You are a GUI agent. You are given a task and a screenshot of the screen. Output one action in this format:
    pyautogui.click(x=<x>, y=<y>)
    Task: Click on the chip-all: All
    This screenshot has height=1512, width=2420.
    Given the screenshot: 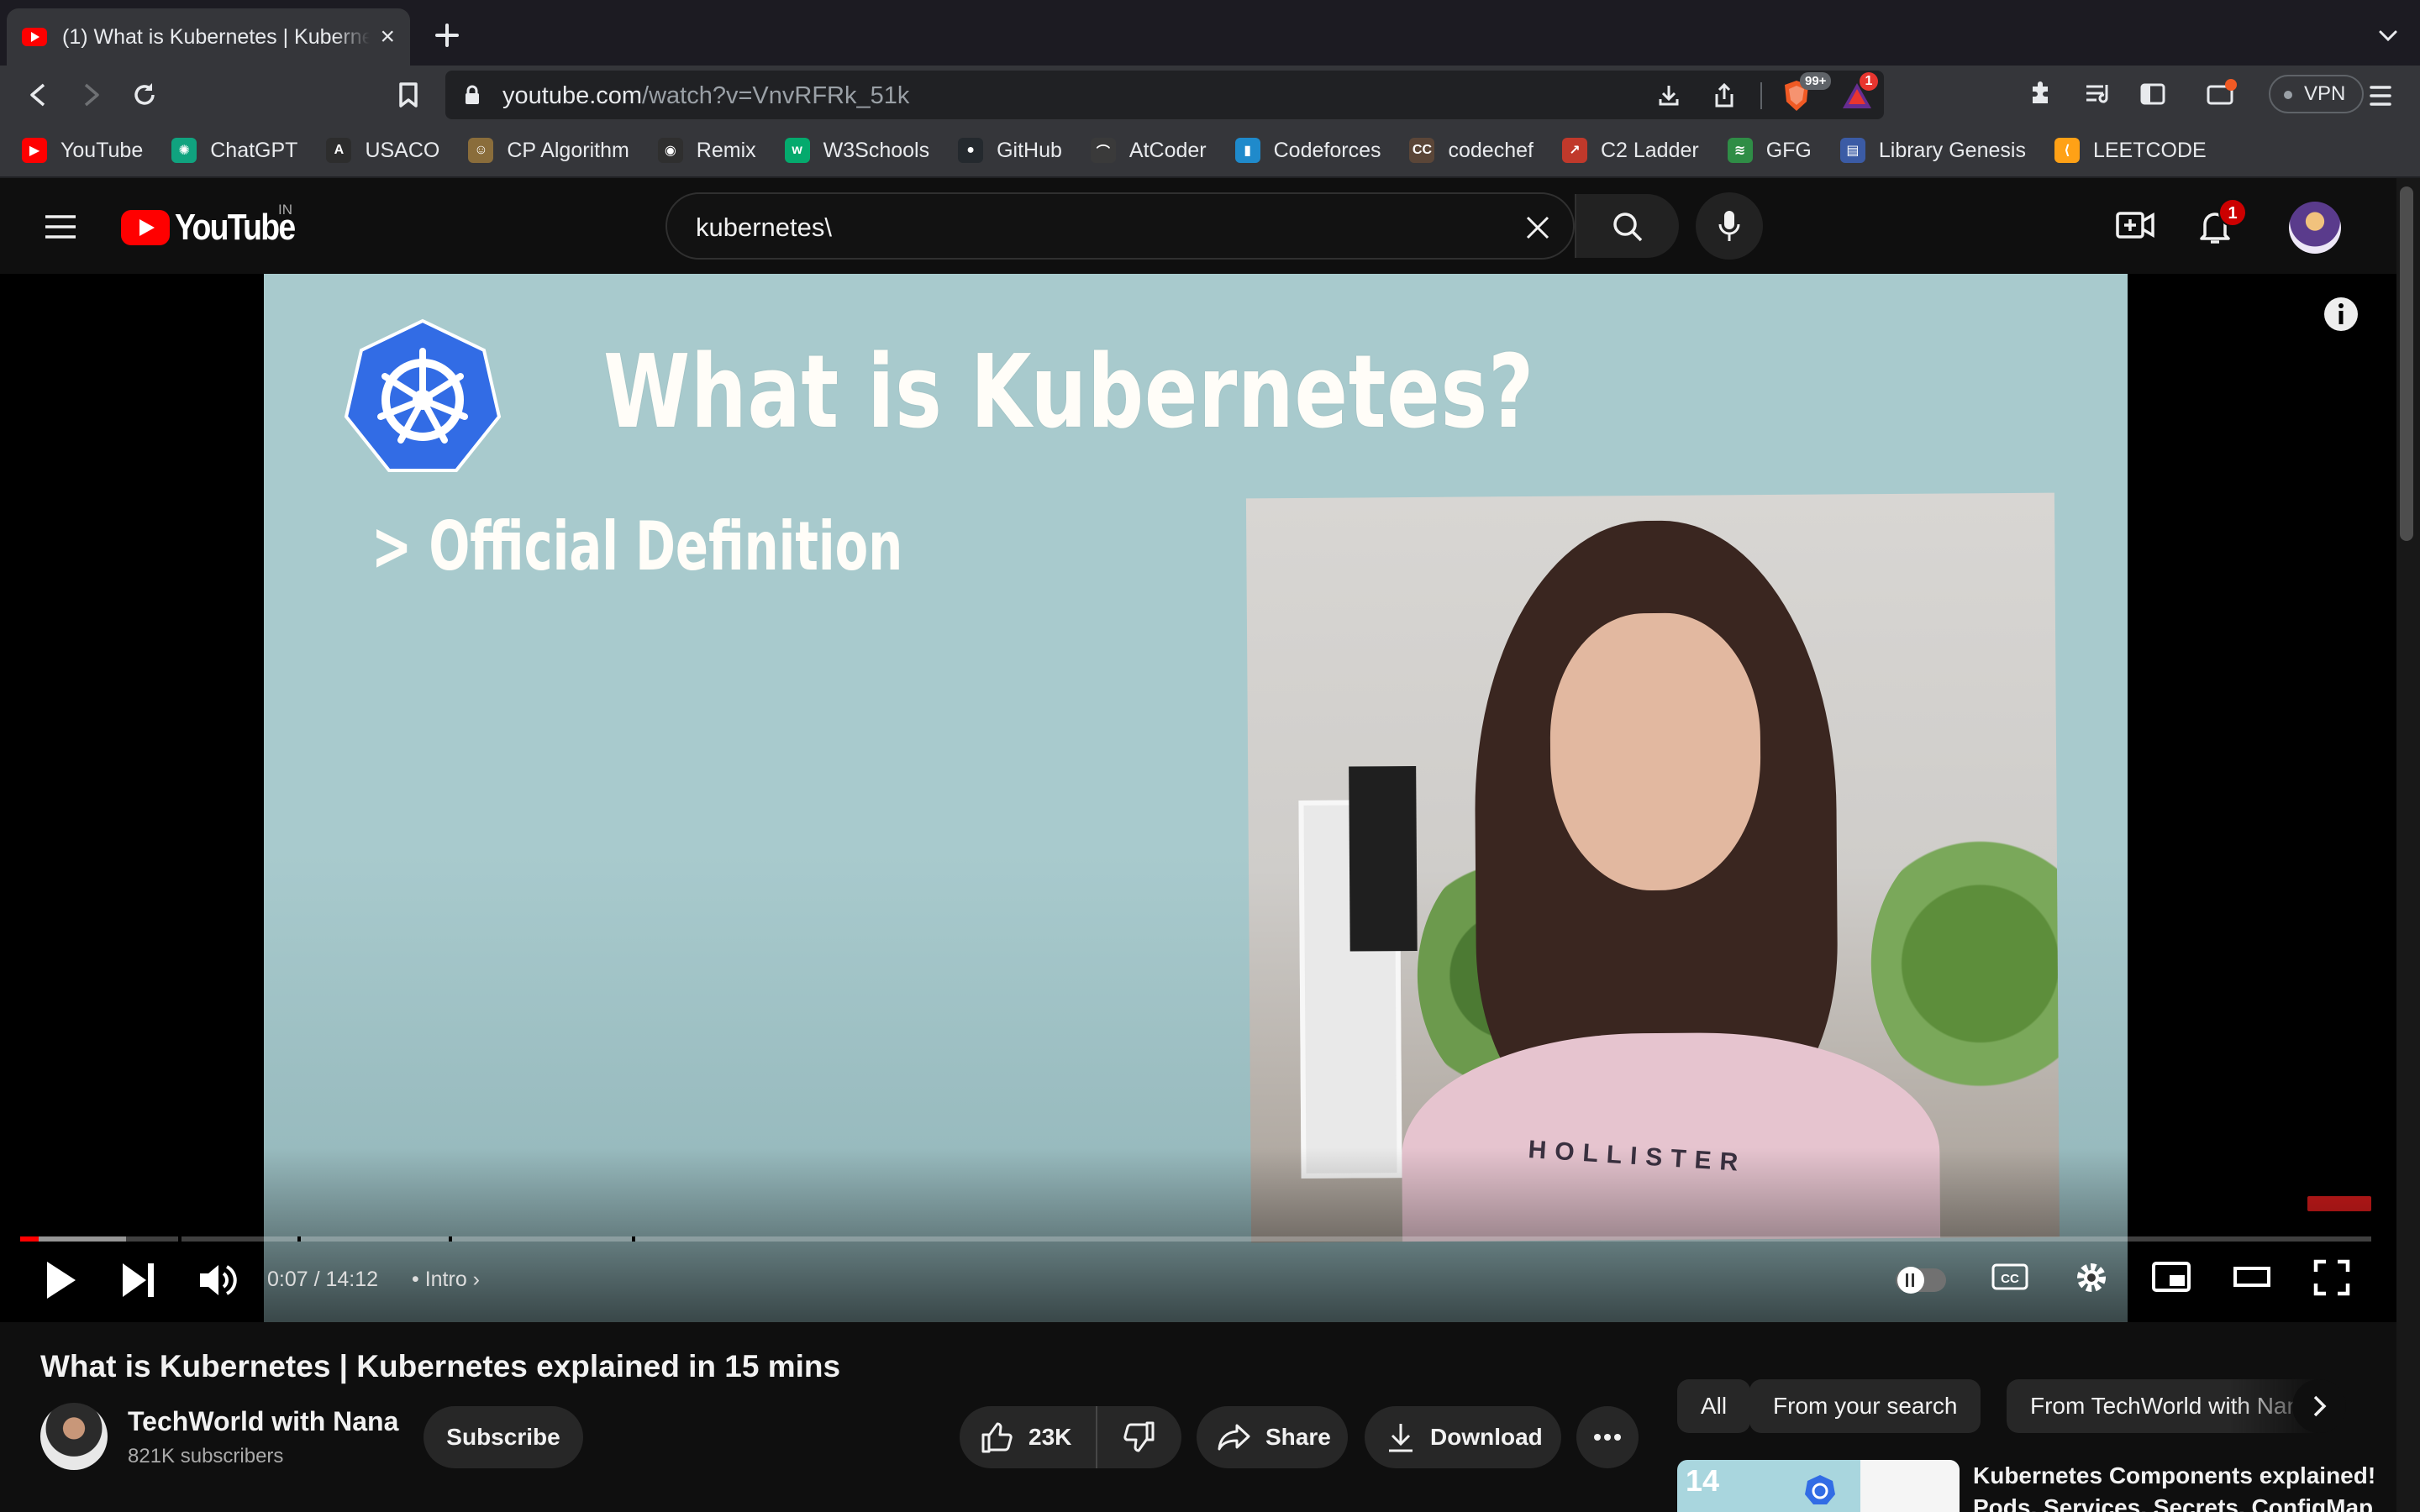 What is the action you would take?
    pyautogui.click(x=1714, y=1406)
    